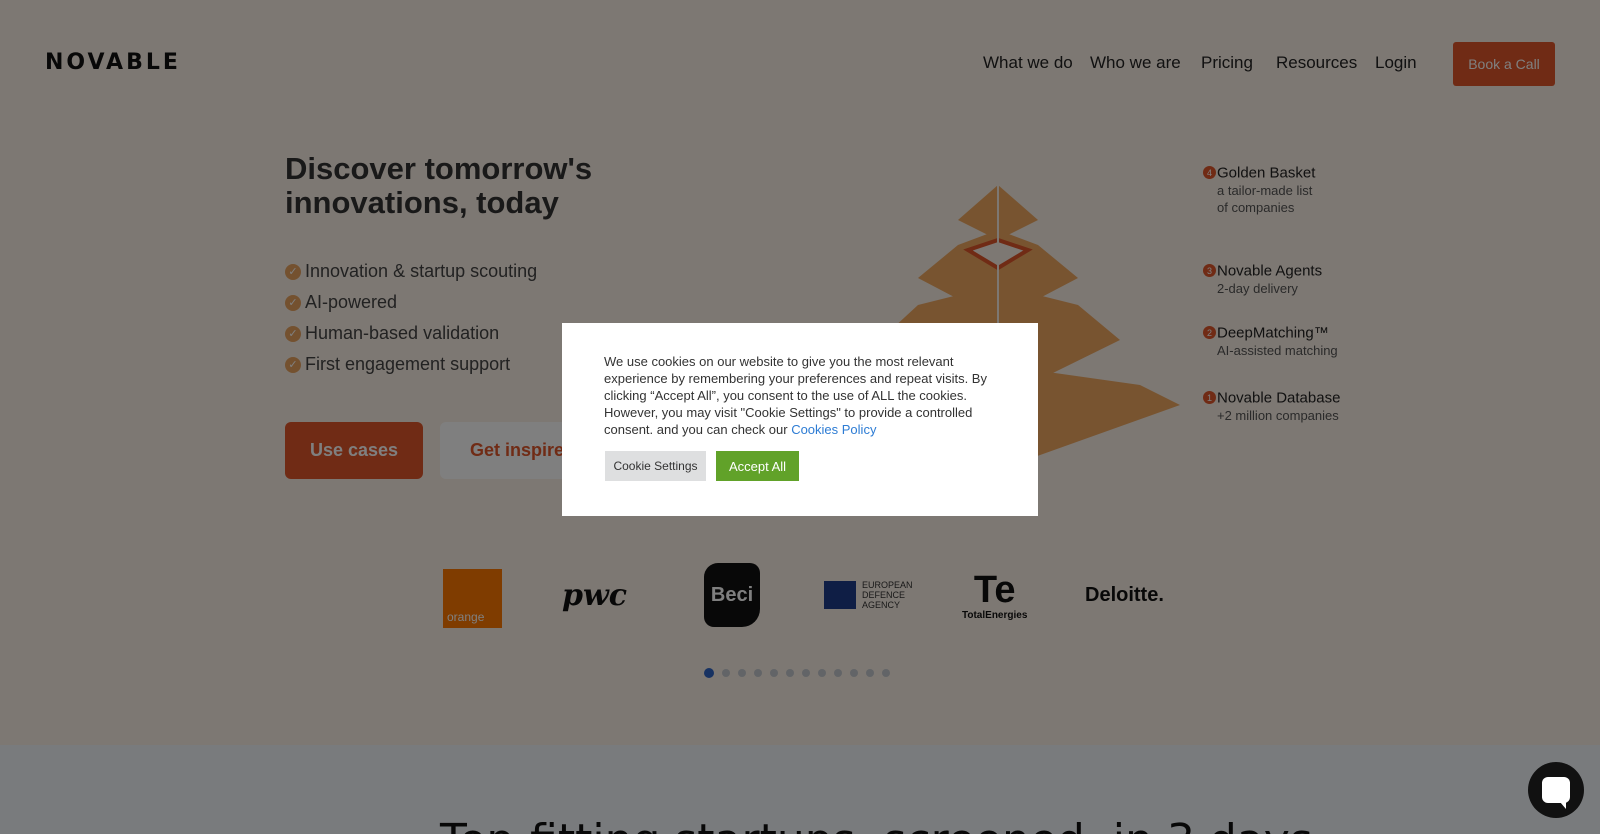  Describe the element at coordinates (833, 429) in the screenshot. I see `cookies-policy-link: Cookies Policy` at that location.